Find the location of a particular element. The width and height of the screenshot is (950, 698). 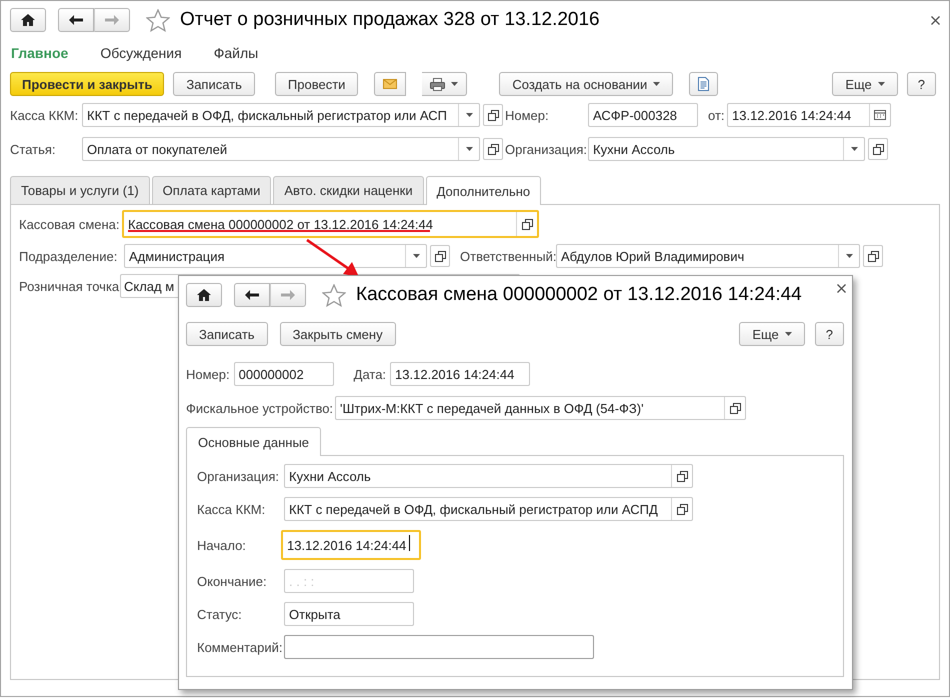

calendar-icon is located at coordinates (880, 115).